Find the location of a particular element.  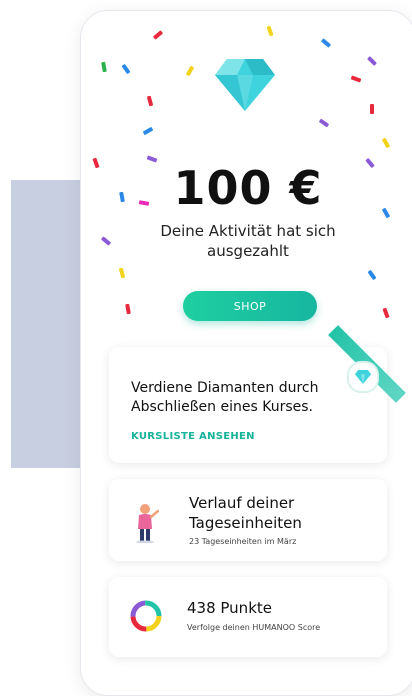

score-subtitle: Verfolge deinen HUMANOO Score is located at coordinates (254, 627).